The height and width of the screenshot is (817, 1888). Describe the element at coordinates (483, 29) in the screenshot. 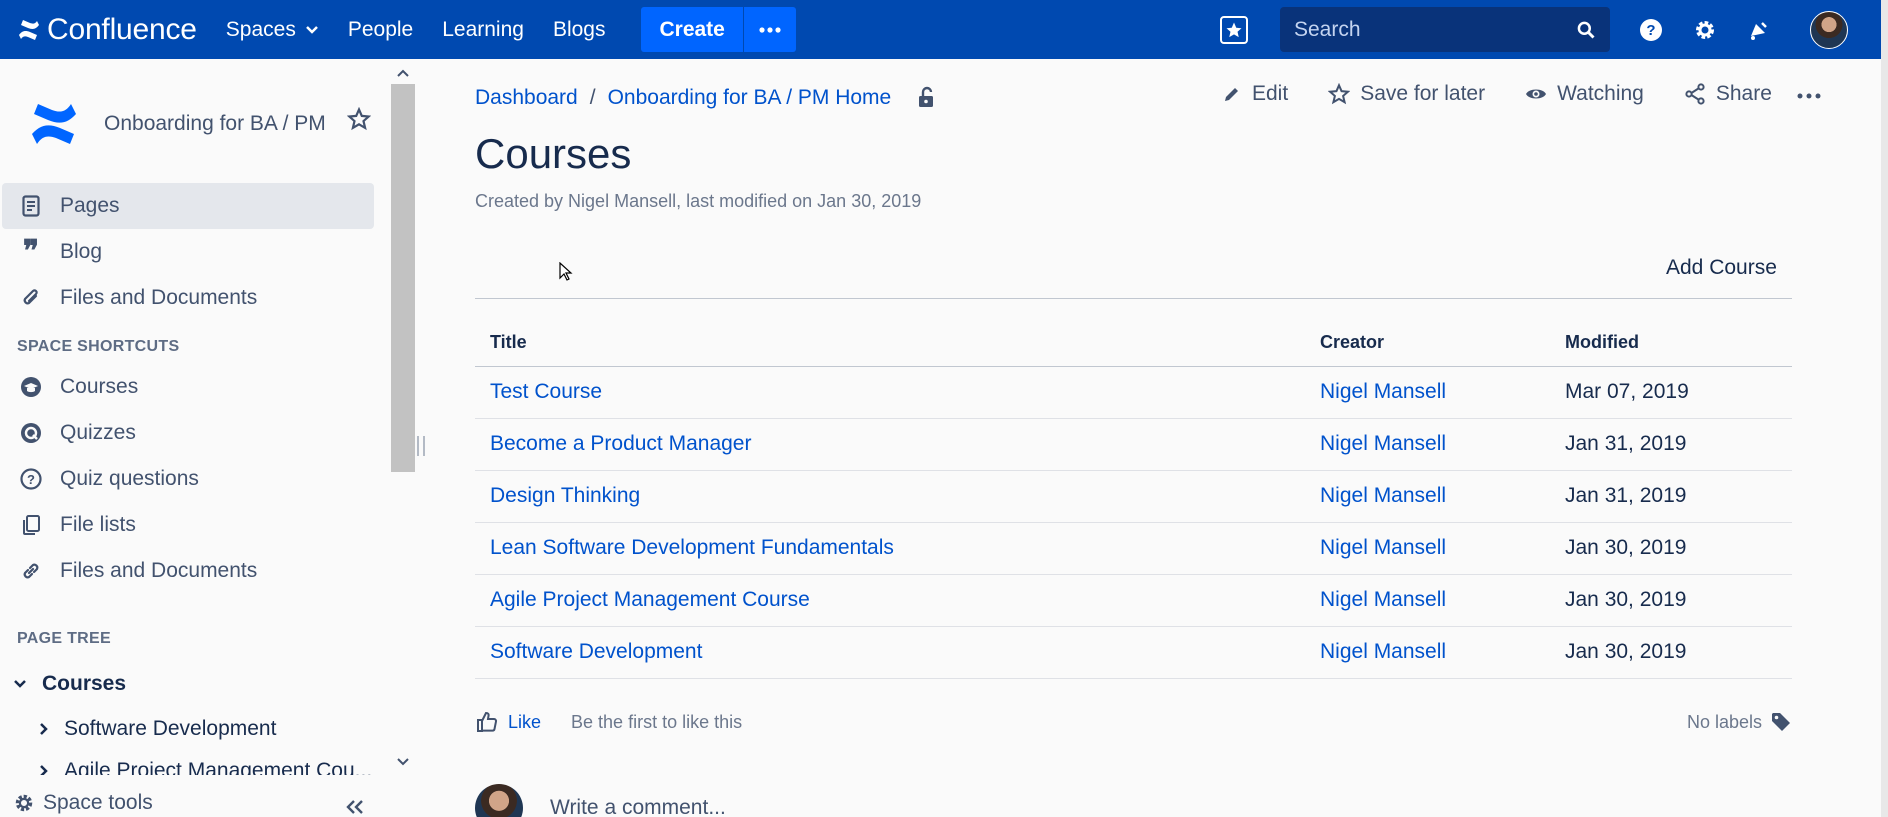

I see `nav-learning: Learning` at that location.